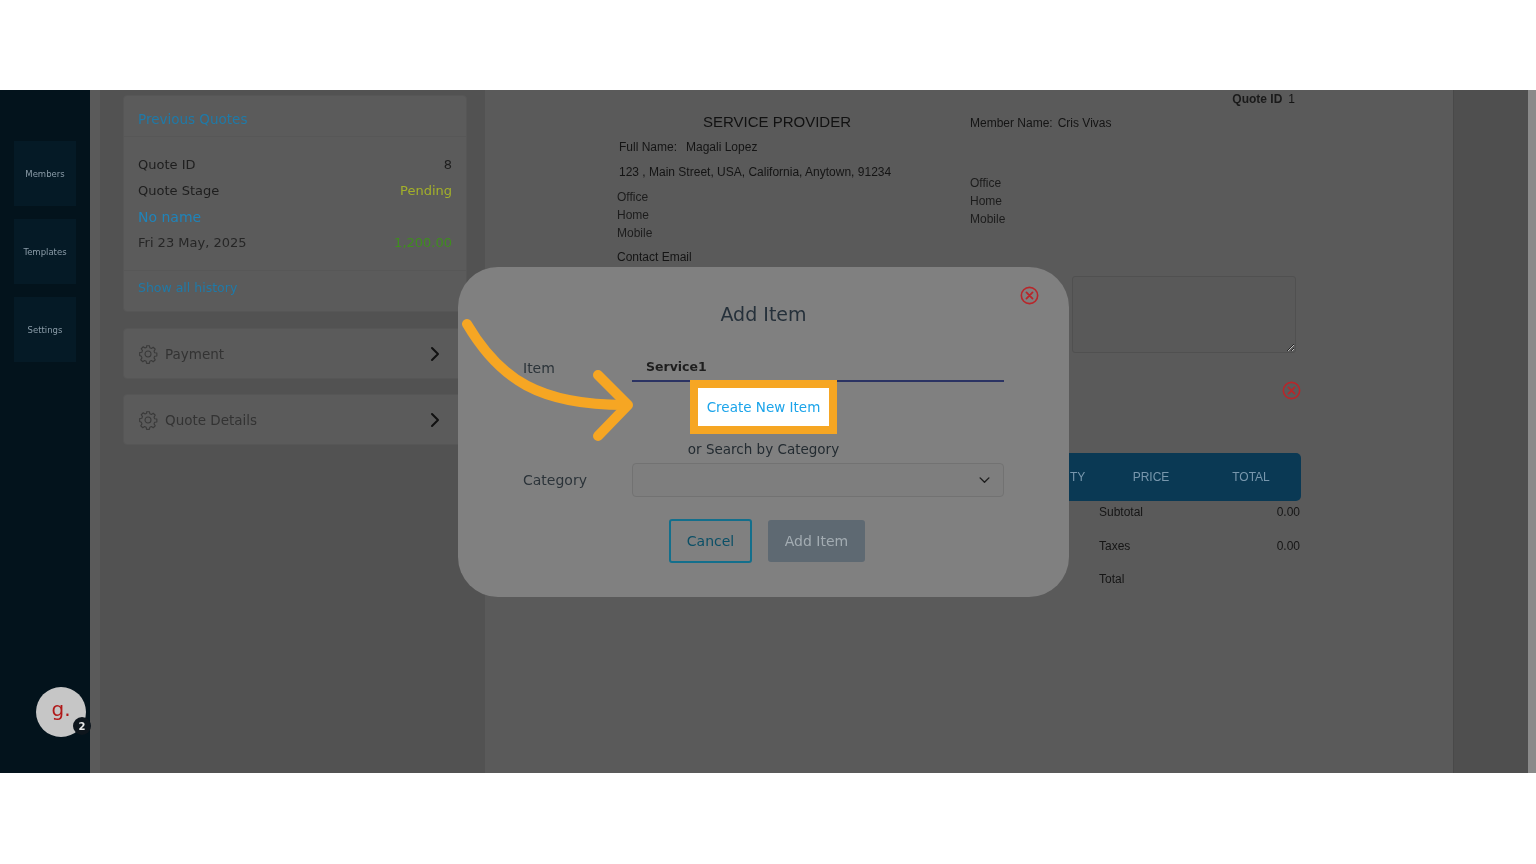  I want to click on sidebar-item: Settings, so click(45, 329).